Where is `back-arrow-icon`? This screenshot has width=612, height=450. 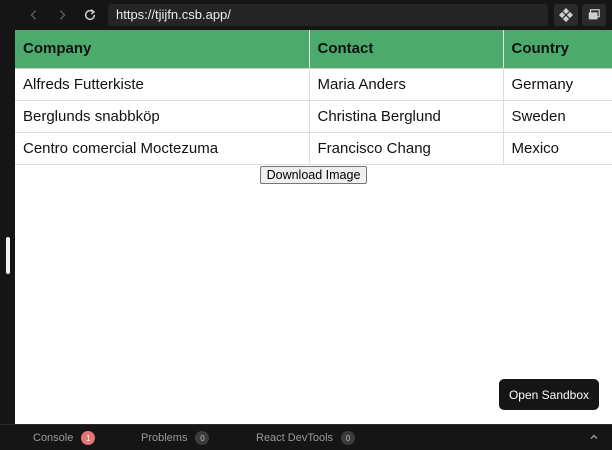
back-arrow-icon is located at coordinates (33, 15).